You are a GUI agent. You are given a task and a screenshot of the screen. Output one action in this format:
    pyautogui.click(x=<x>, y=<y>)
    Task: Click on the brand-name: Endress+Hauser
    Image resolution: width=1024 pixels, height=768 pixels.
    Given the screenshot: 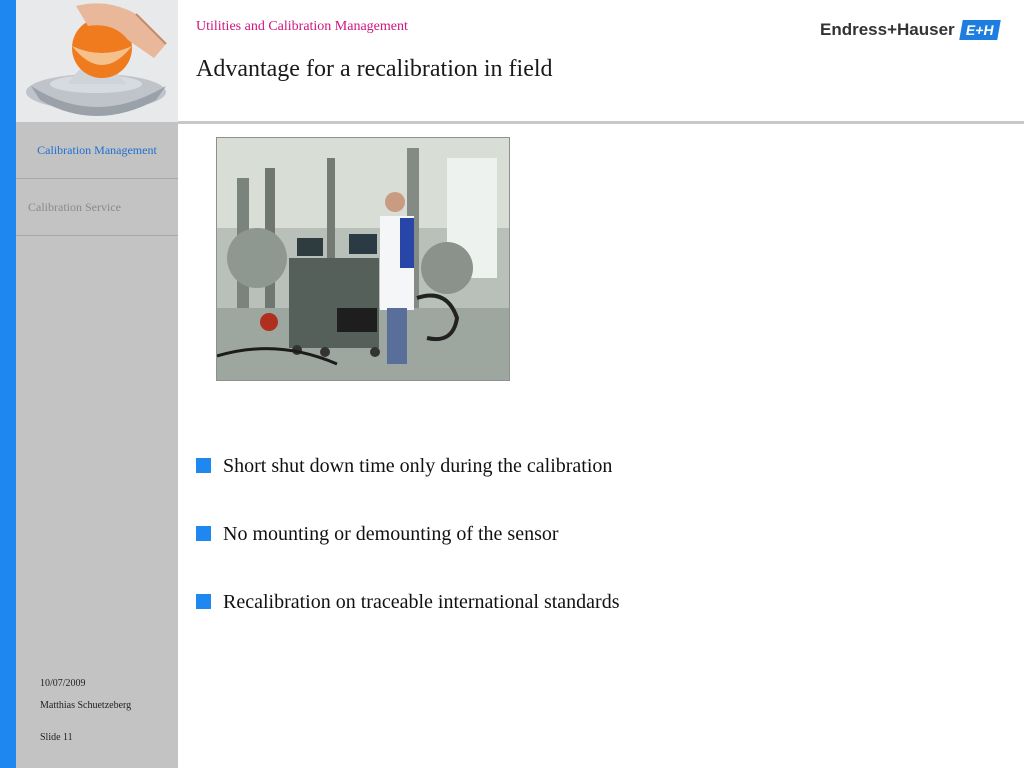 What is the action you would take?
    pyautogui.click(x=887, y=29)
    